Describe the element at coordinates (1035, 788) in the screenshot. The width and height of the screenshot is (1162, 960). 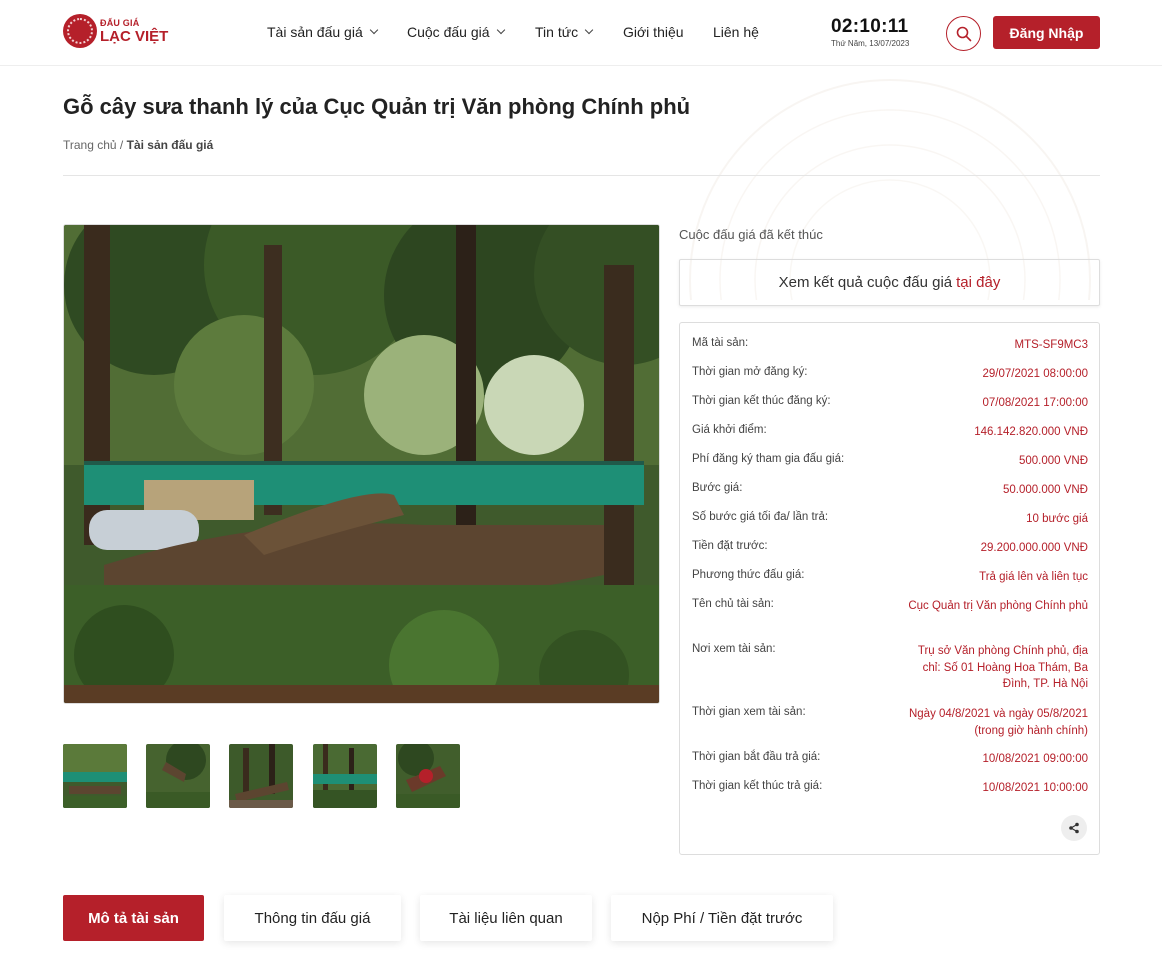
I see `info-value: 10/08/2021 10:00:00` at that location.